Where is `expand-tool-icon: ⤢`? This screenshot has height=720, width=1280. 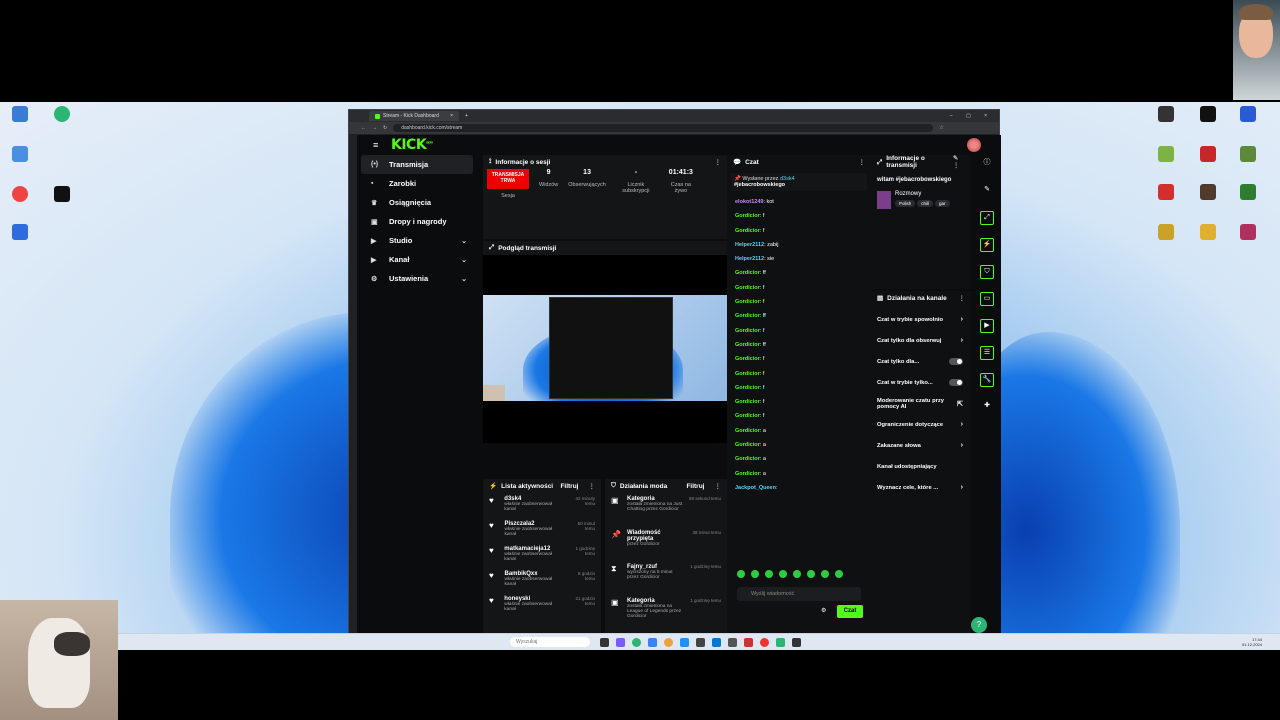
expand-tool-icon: ⤢ is located at coordinates (987, 218).